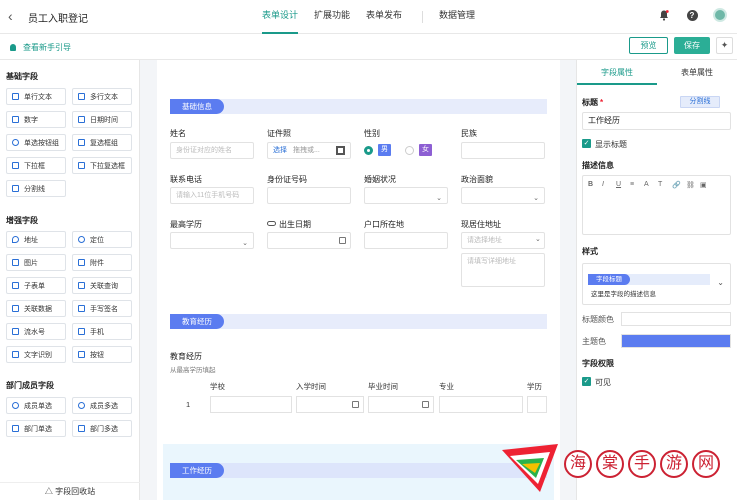 This screenshot has width=737, height=500. Describe the element at coordinates (660, 184) in the screenshot. I see `font-size-icon: T` at that location.